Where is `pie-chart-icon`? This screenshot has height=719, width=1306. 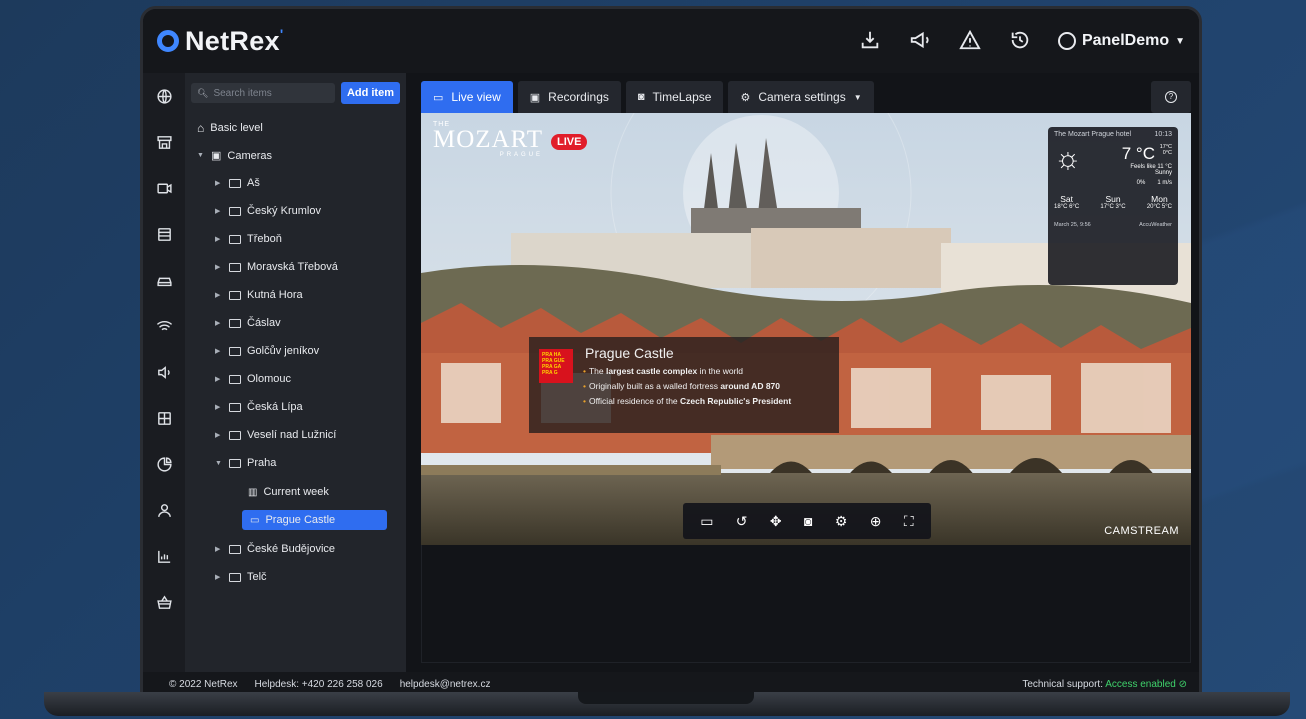
pie-chart-icon is located at coordinates (164, 464).